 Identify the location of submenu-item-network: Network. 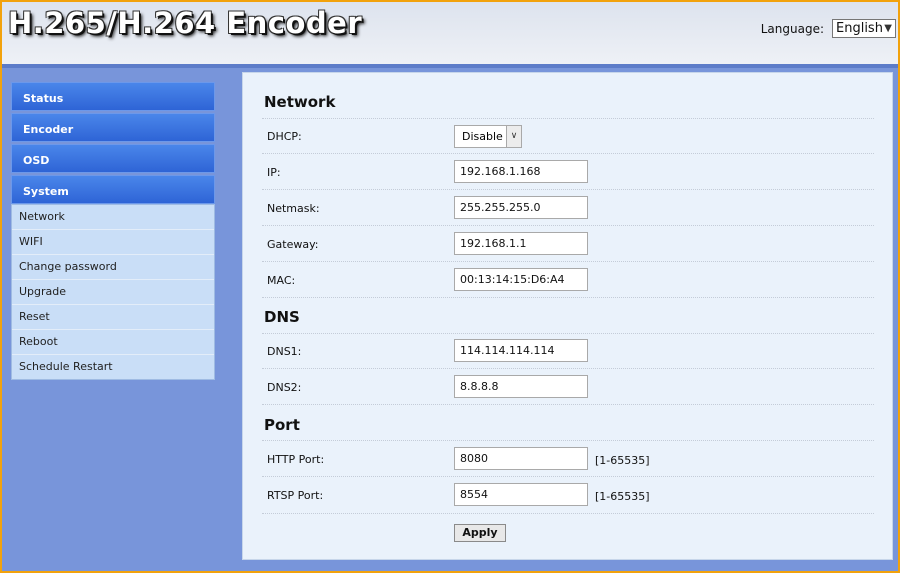
(113, 217).